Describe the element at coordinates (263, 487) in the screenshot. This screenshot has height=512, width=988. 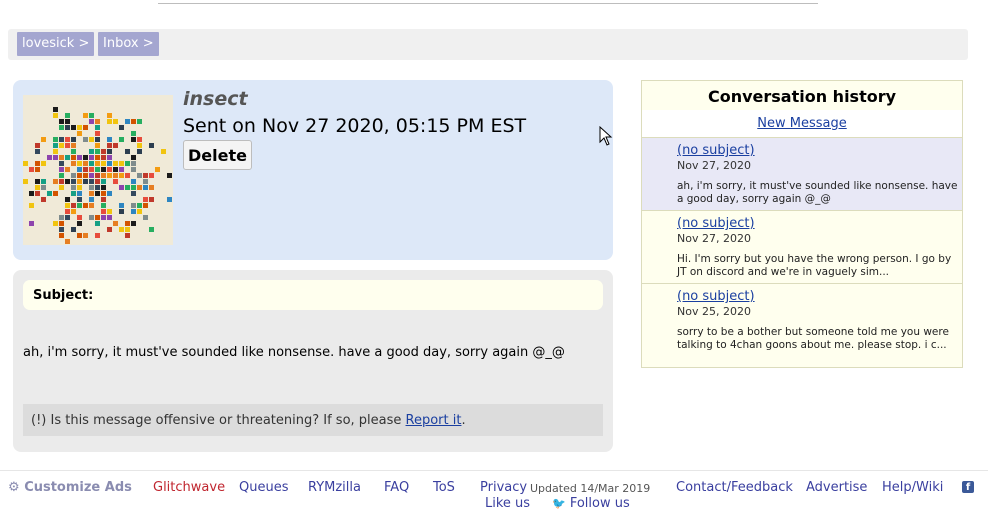
I see `footer-link-queues: Queues` at that location.